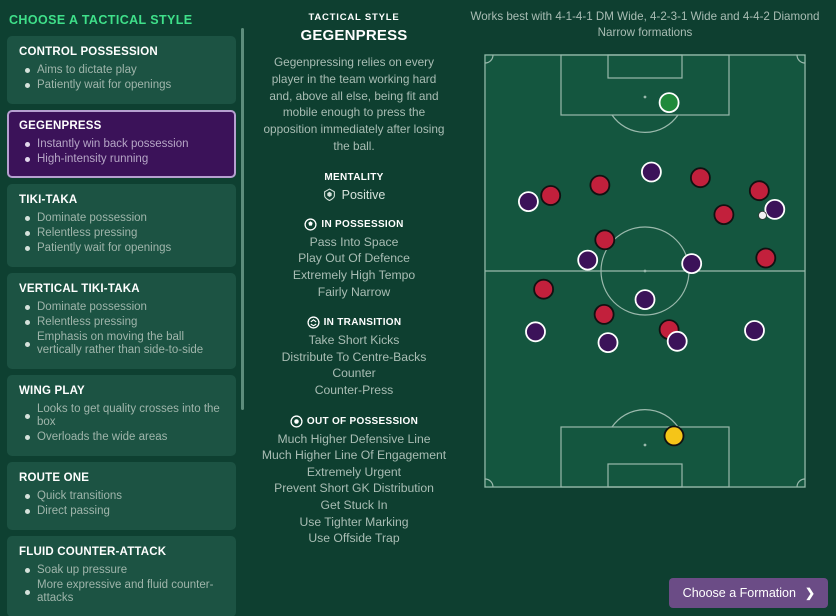 The height and width of the screenshot is (616, 836). I want to click on mentality-heading: MENTALITY, so click(354, 177).